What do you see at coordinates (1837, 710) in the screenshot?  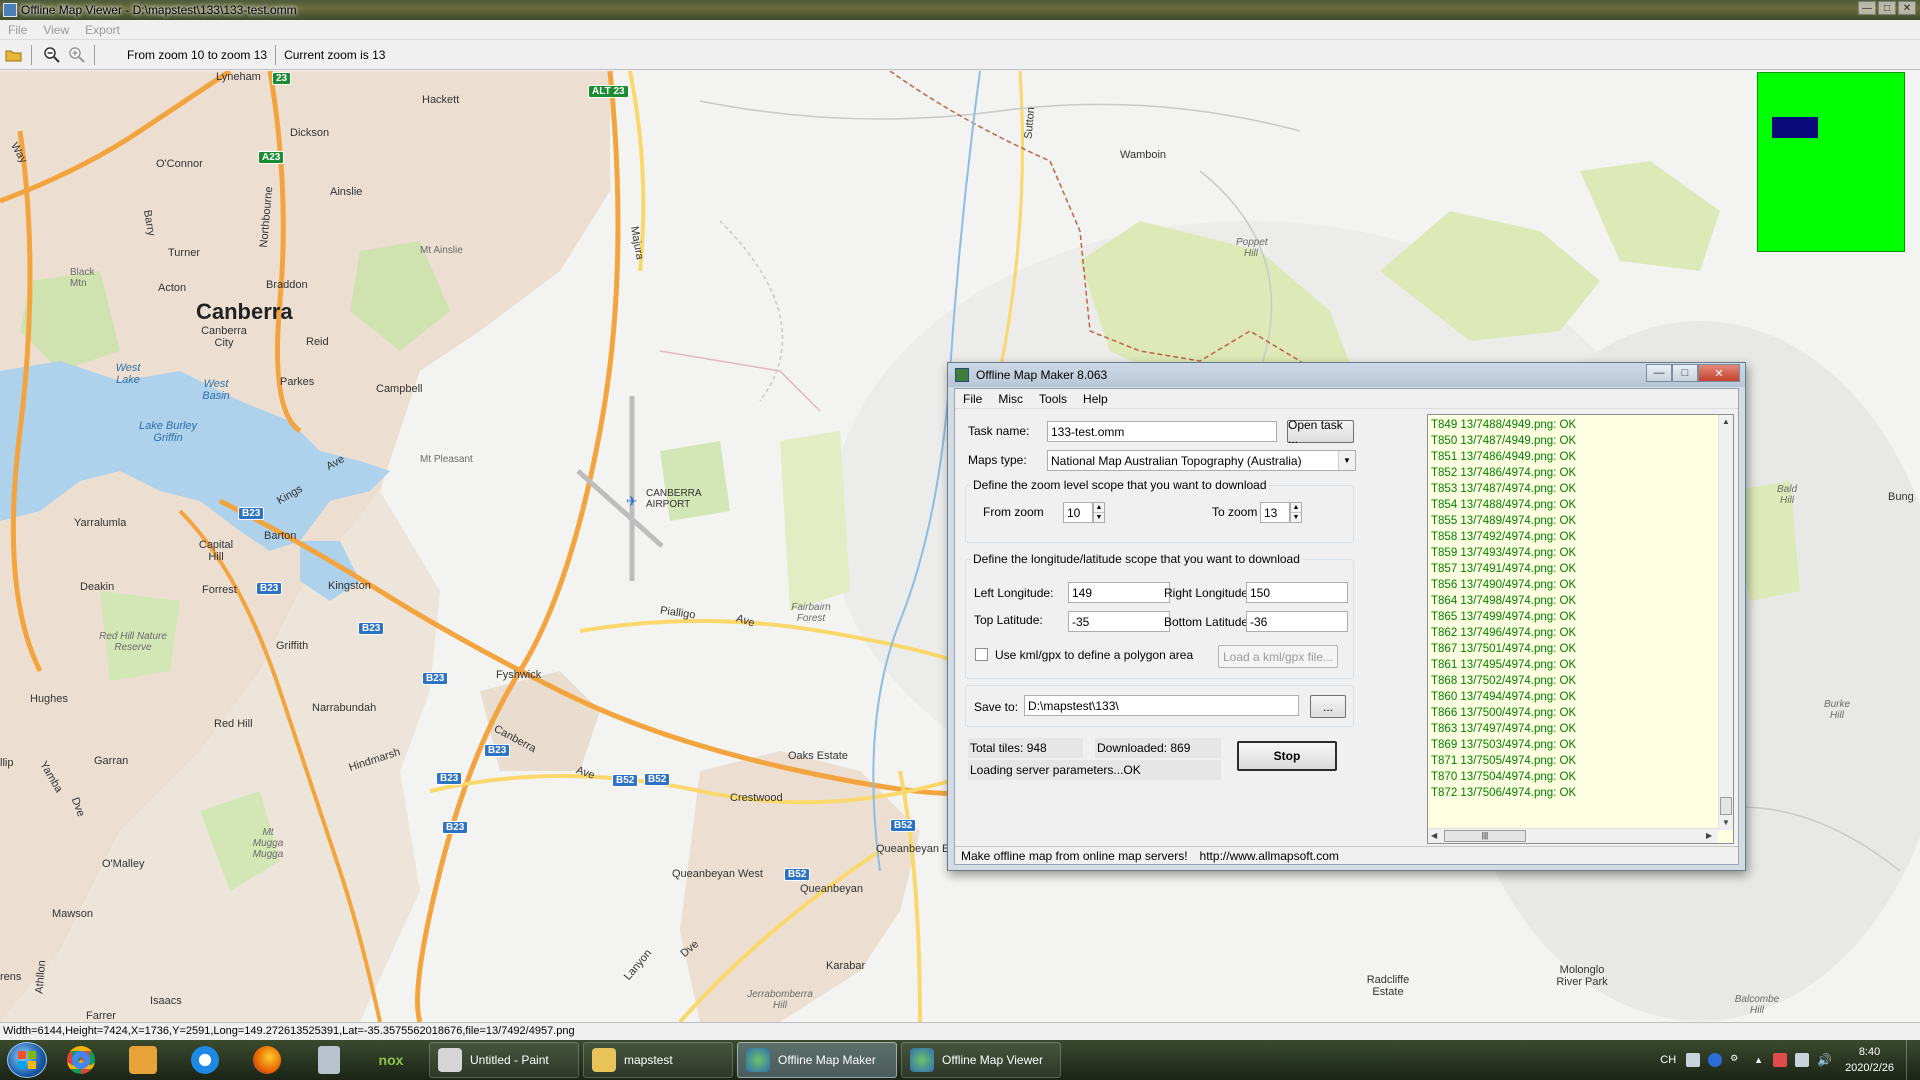 I see `map-label: Burke Hill` at bounding box center [1837, 710].